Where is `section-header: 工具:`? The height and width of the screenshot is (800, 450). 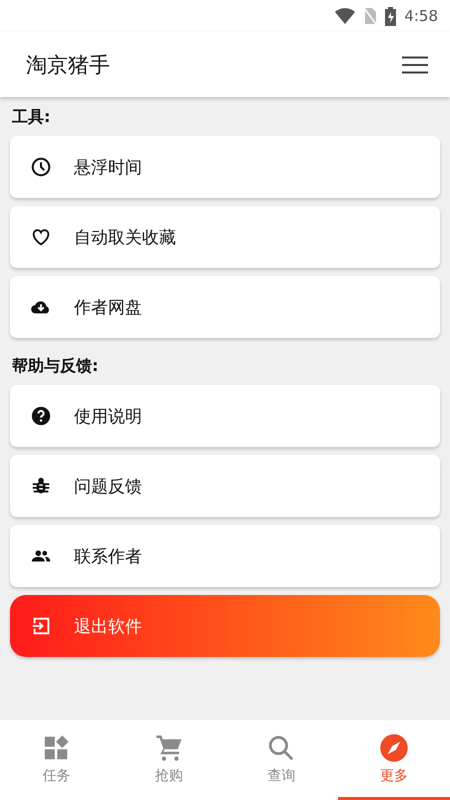
section-header: 工具: is located at coordinates (31, 117).